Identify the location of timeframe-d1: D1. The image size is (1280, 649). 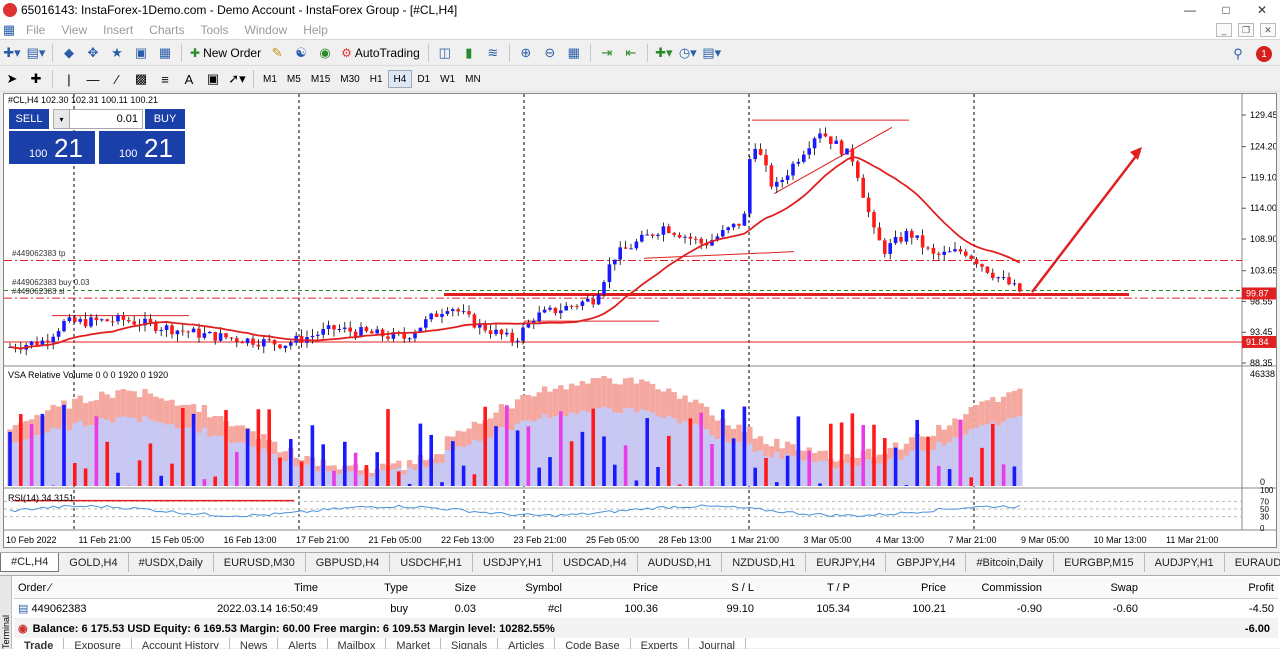
(423, 79).